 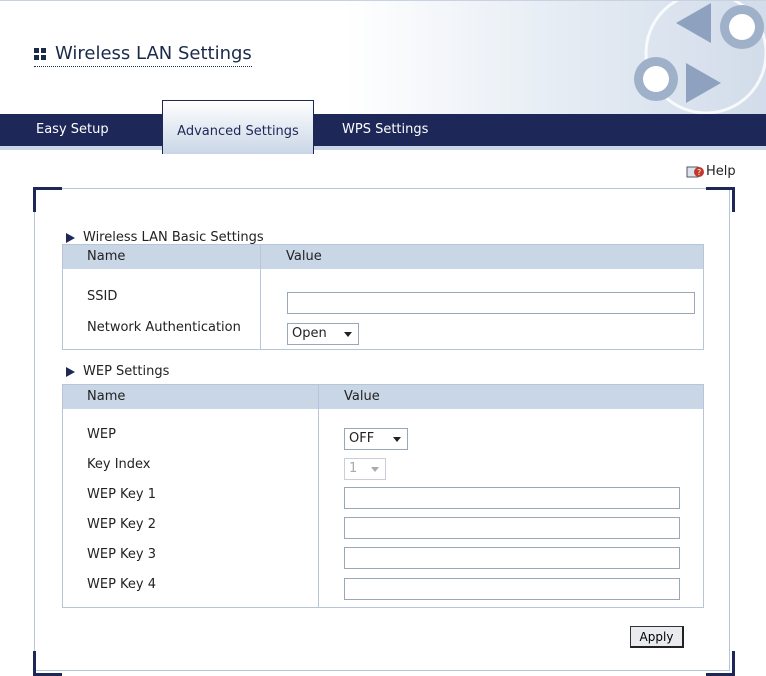 What do you see at coordinates (122, 494) in the screenshot?
I see `wep-key-1-label: WEP Key 1` at bounding box center [122, 494].